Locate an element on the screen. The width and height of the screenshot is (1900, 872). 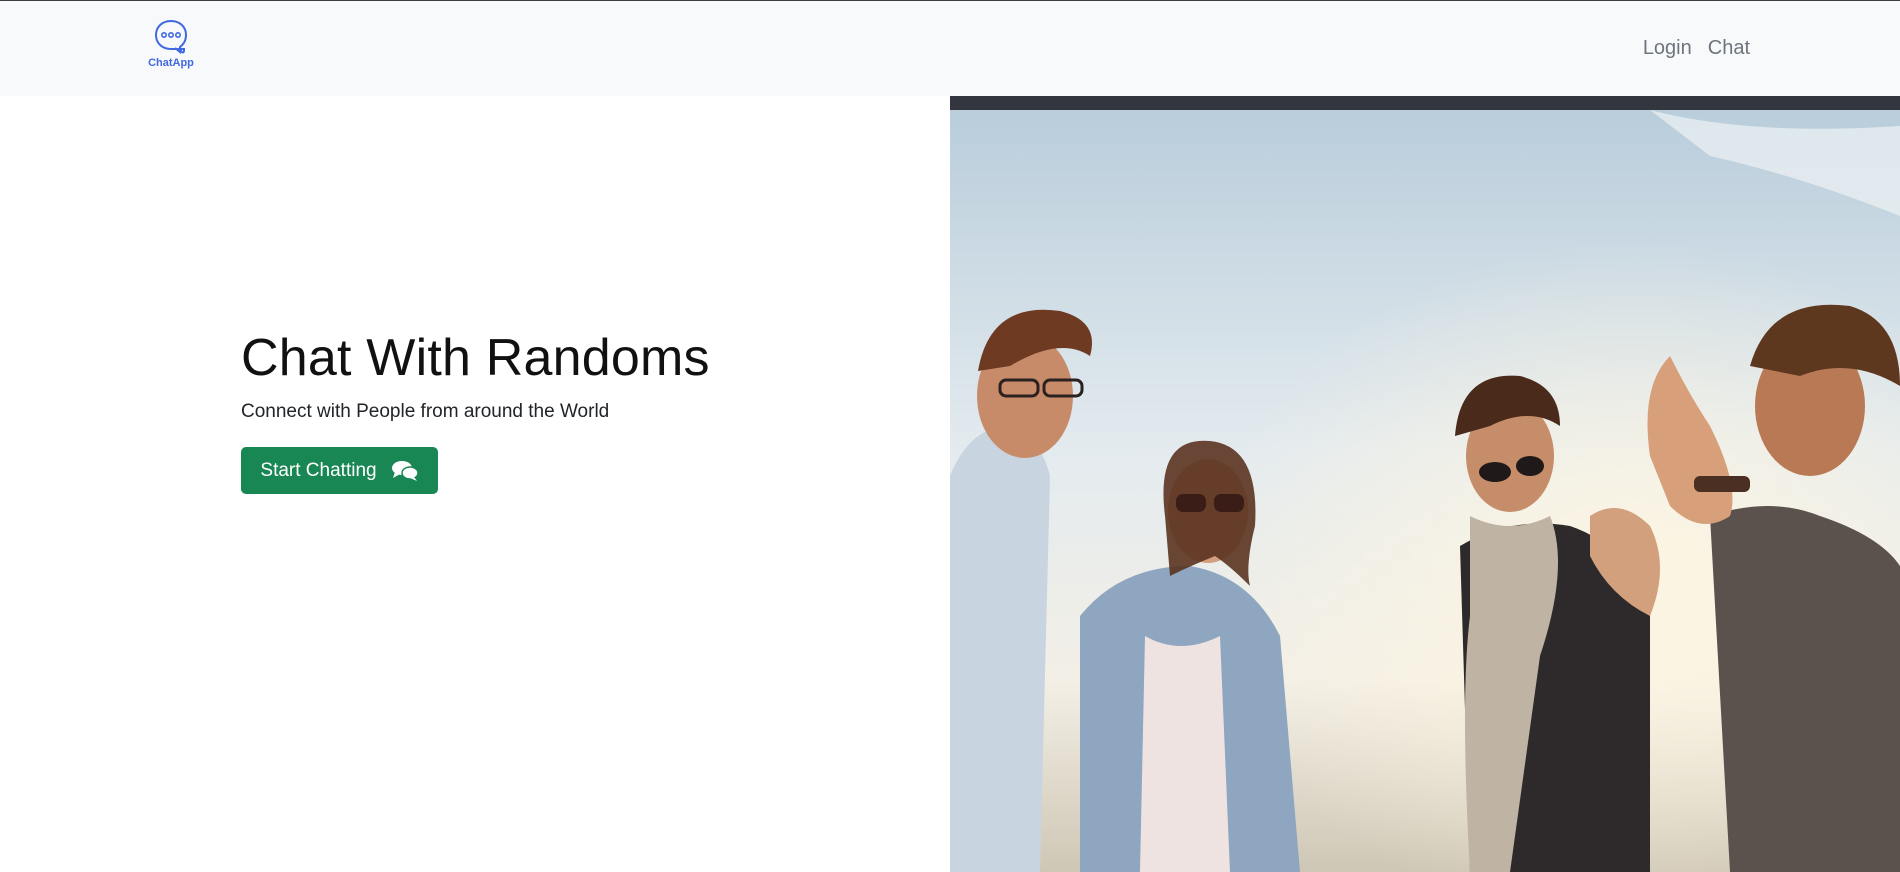
navbar: ChatApp Login Chat is located at coordinates (950, 48).